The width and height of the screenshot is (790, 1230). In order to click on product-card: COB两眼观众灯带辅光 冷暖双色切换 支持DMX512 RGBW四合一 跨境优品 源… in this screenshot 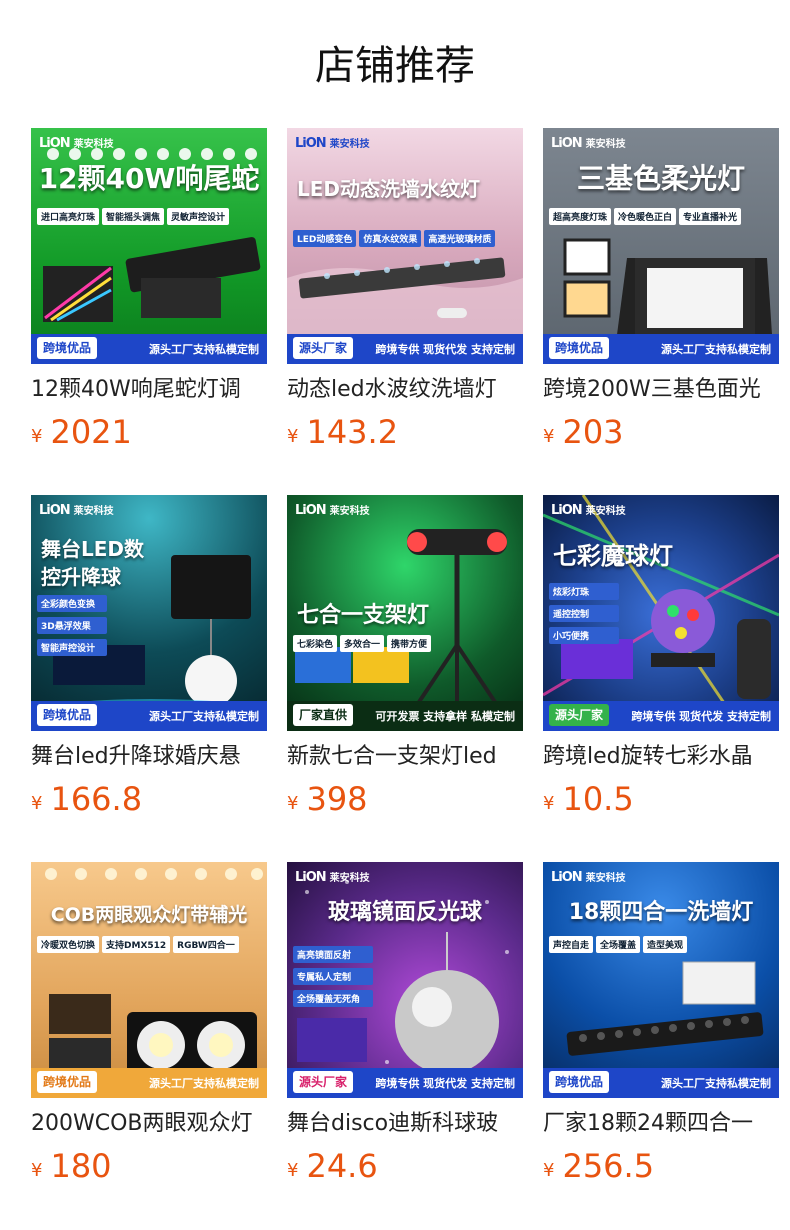, I will do `click(149, 1026)`.